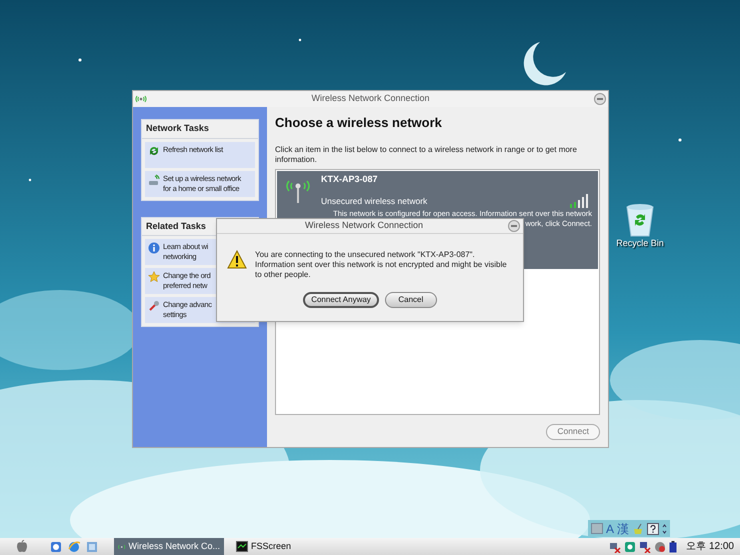  What do you see at coordinates (410, 300) in the screenshot?
I see `dialog-button: Cancel` at bounding box center [410, 300].